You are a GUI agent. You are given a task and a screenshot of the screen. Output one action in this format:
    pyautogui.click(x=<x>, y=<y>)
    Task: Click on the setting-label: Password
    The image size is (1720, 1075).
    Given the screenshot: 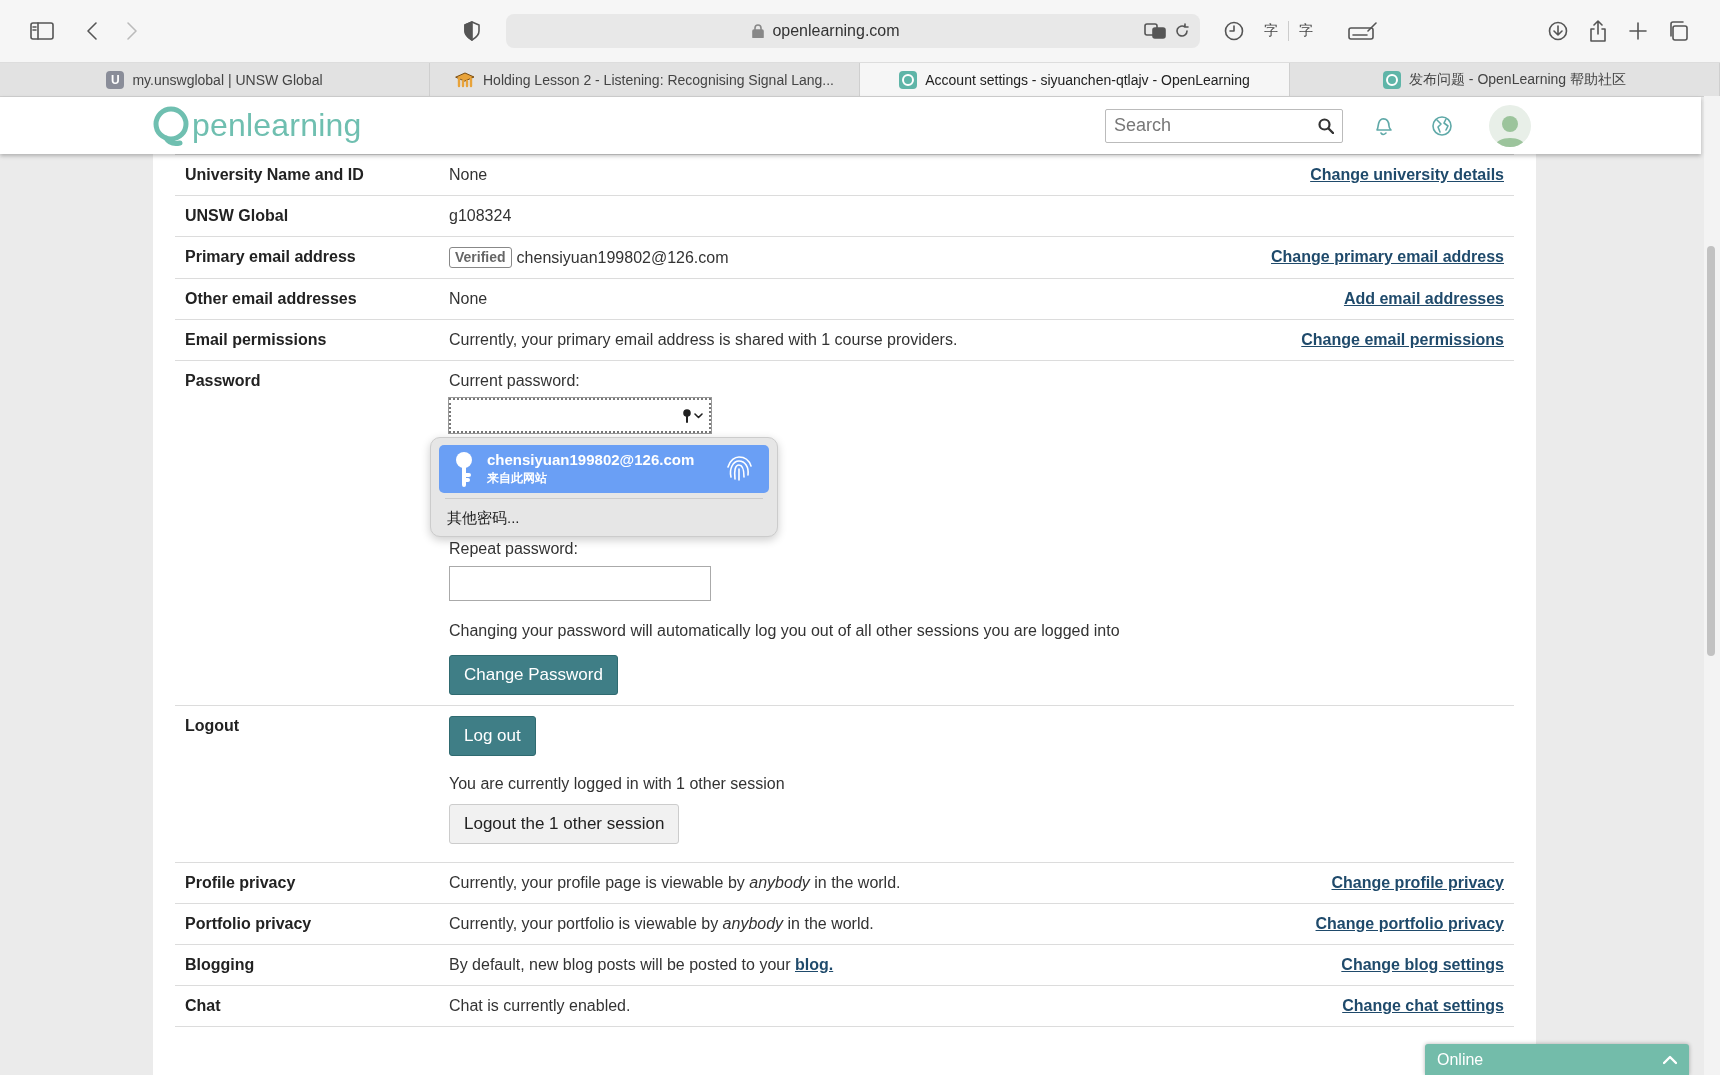 What is the action you would take?
    pyautogui.click(x=223, y=381)
    